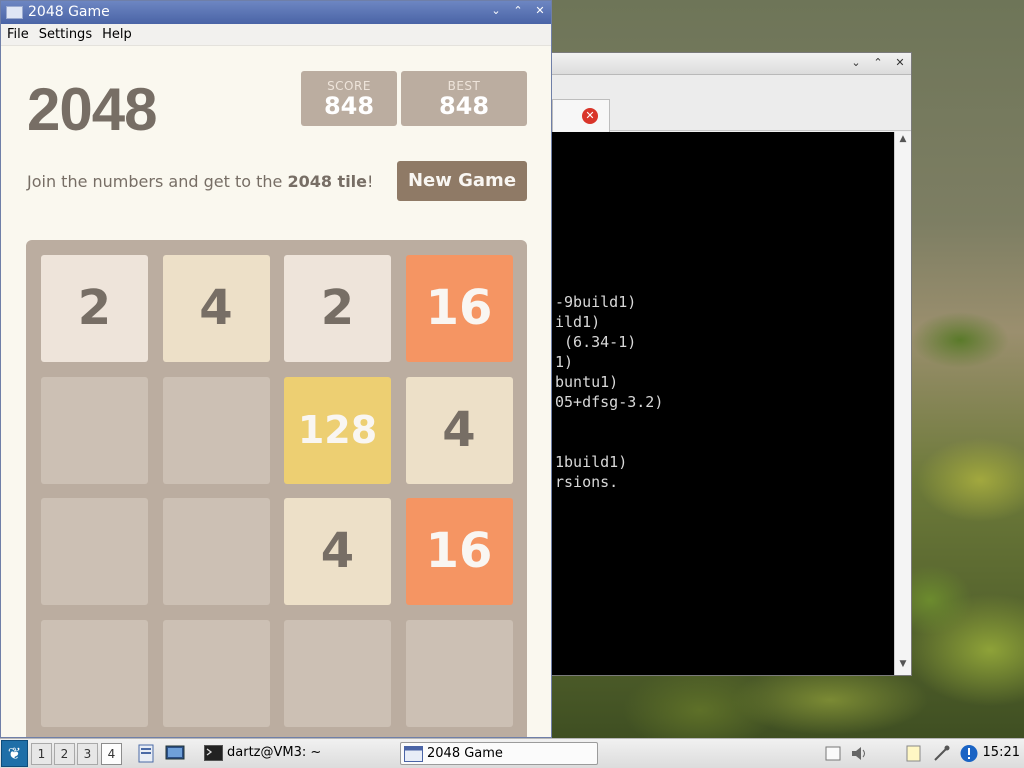 This screenshot has width=1024, height=768. What do you see at coordinates (65, 34) in the screenshot?
I see `menu-settings: Settings` at bounding box center [65, 34].